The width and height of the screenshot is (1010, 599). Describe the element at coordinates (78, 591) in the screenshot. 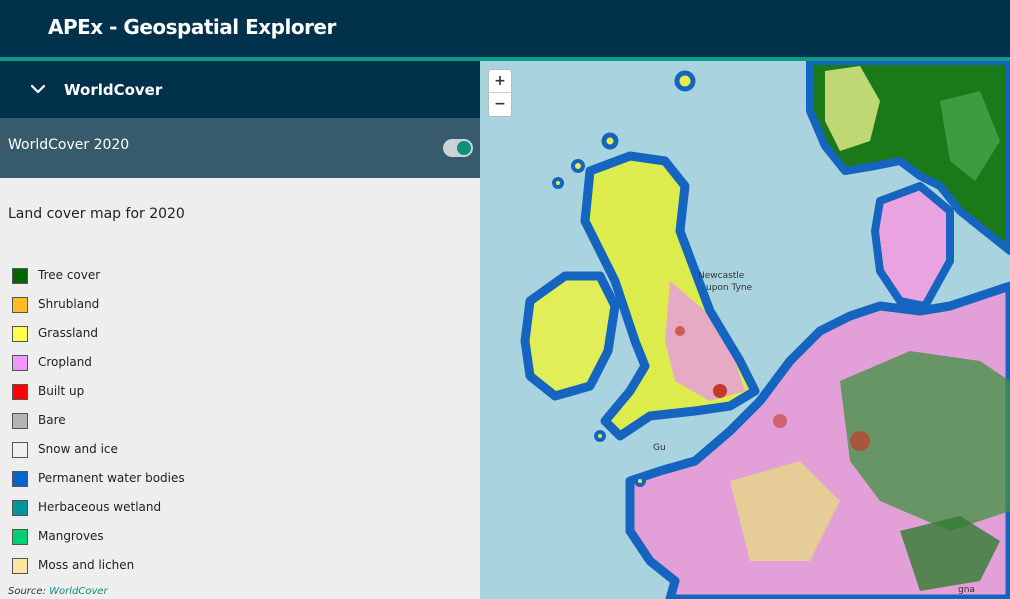

I see `source-link: WorldCover` at that location.